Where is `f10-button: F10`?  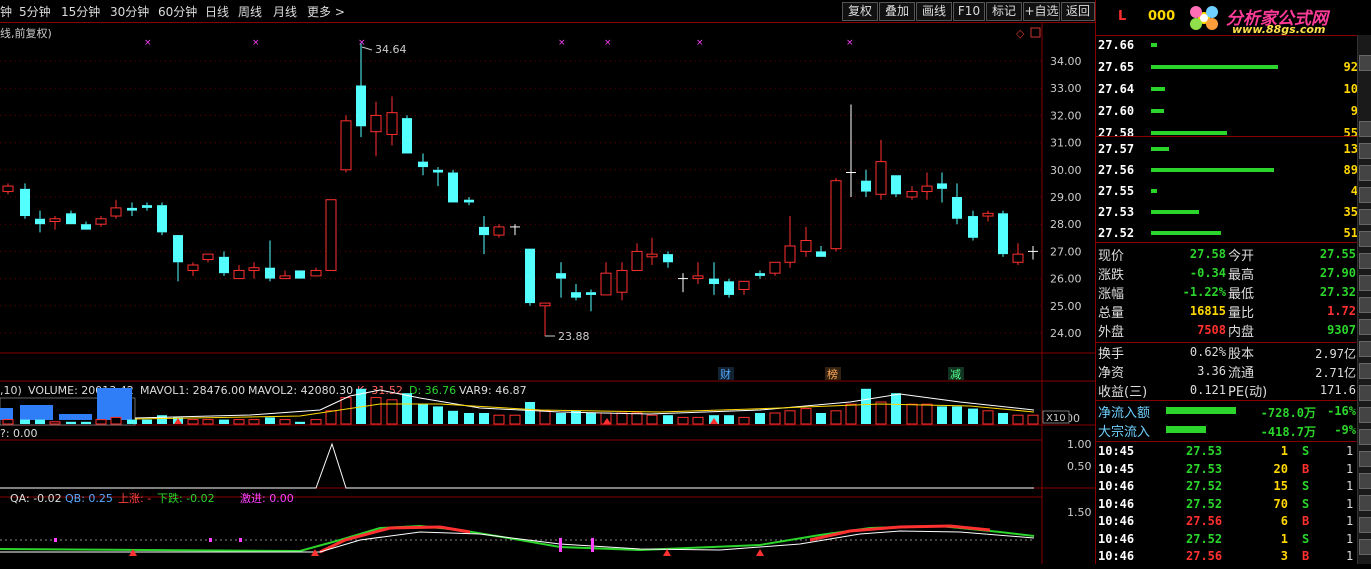
f10-button: F10 is located at coordinates (969, 11).